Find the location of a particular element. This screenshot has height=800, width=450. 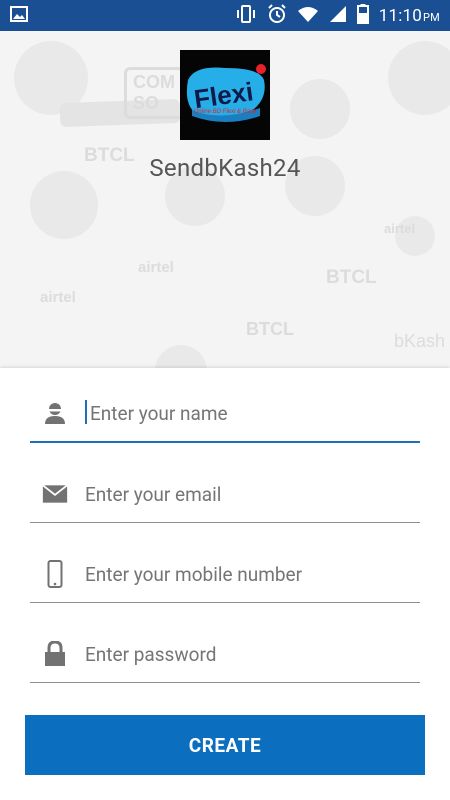

email-placeholder: Enter your email is located at coordinates (153, 494).